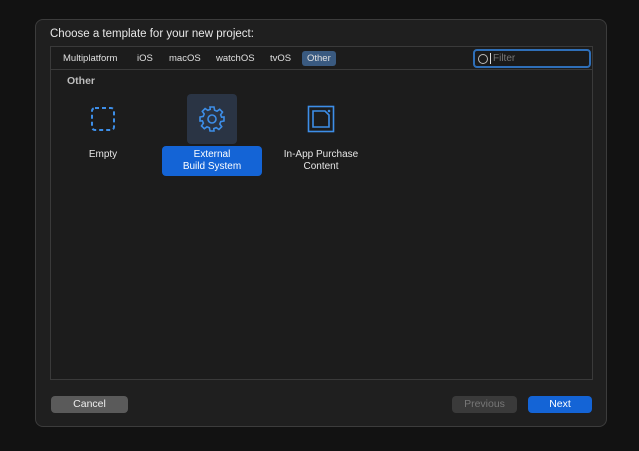 The width and height of the screenshot is (639, 451). Describe the element at coordinates (152, 34) in the screenshot. I see `dialog-title: Choose a template for your new project:` at that location.